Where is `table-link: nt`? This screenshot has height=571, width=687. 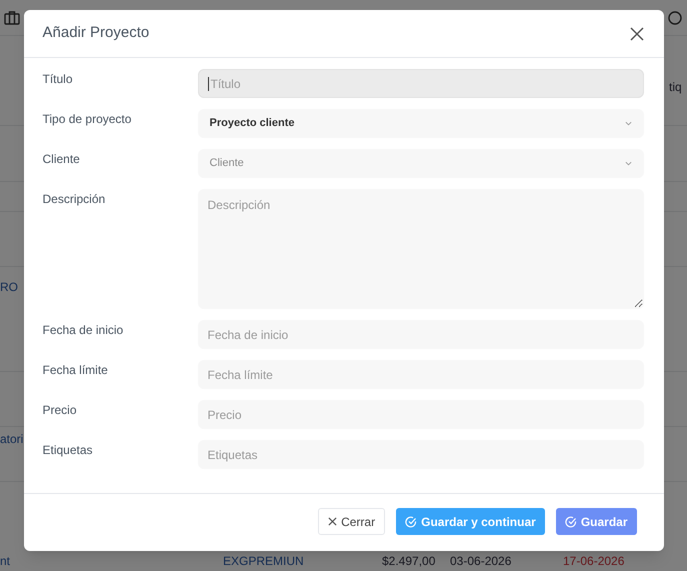
table-link: nt is located at coordinates (5, 561).